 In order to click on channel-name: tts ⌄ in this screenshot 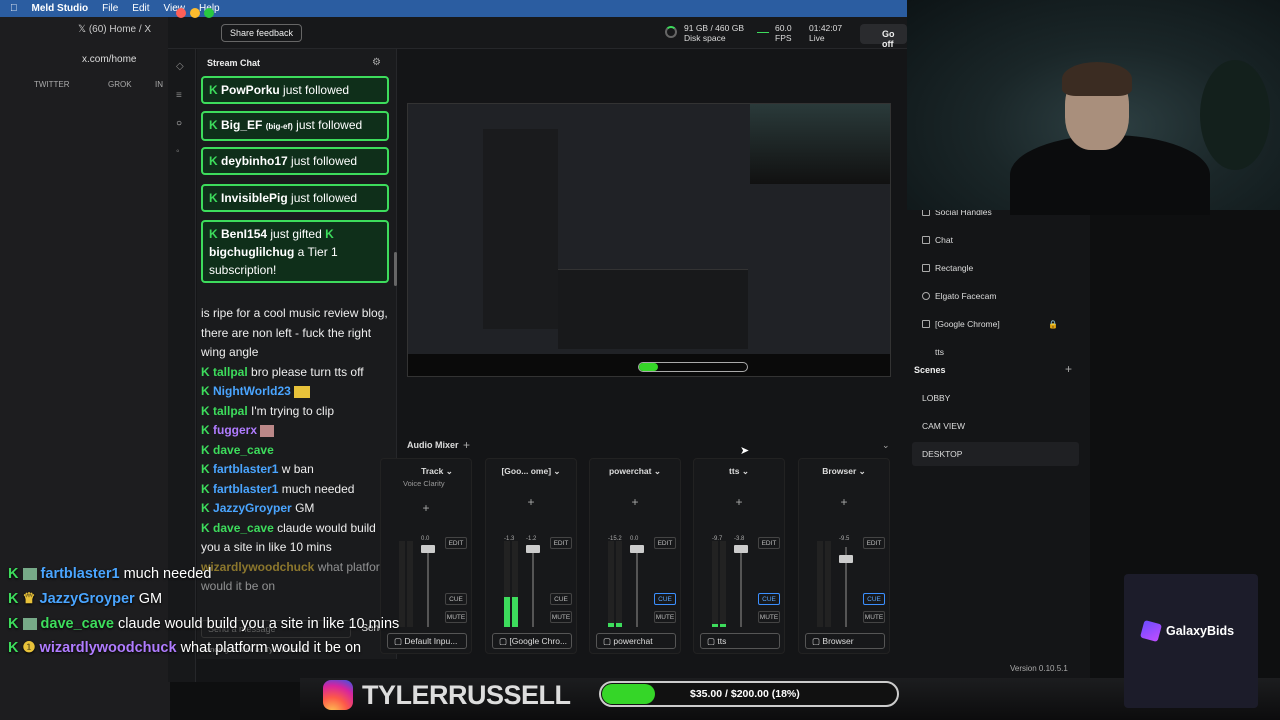, I will do `click(739, 471)`.